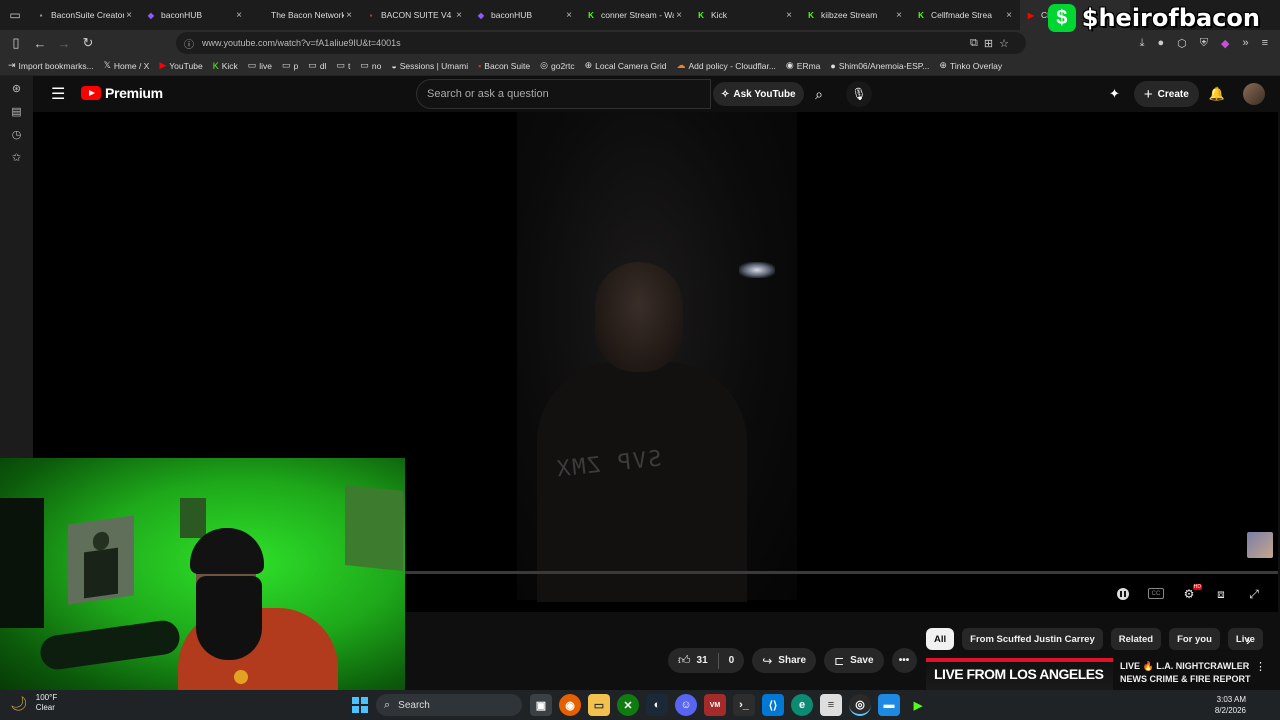  Describe the element at coordinates (904, 660) in the screenshot. I see `more-actions-icon: •••` at that location.